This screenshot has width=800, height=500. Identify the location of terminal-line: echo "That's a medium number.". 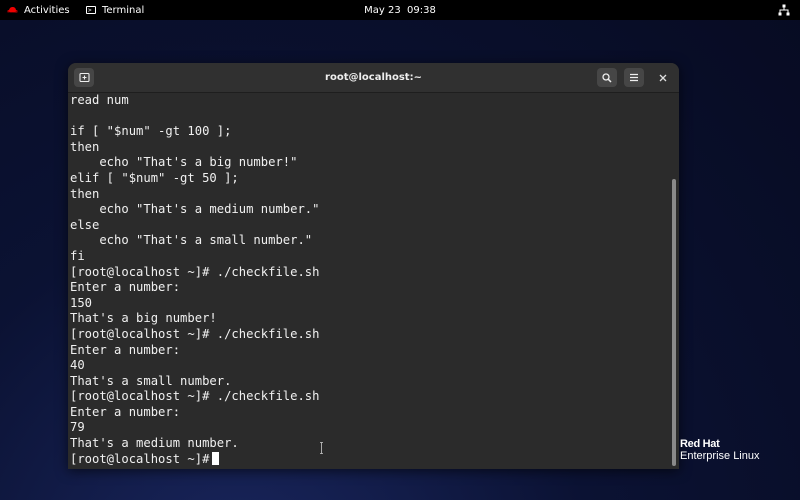
(195, 209).